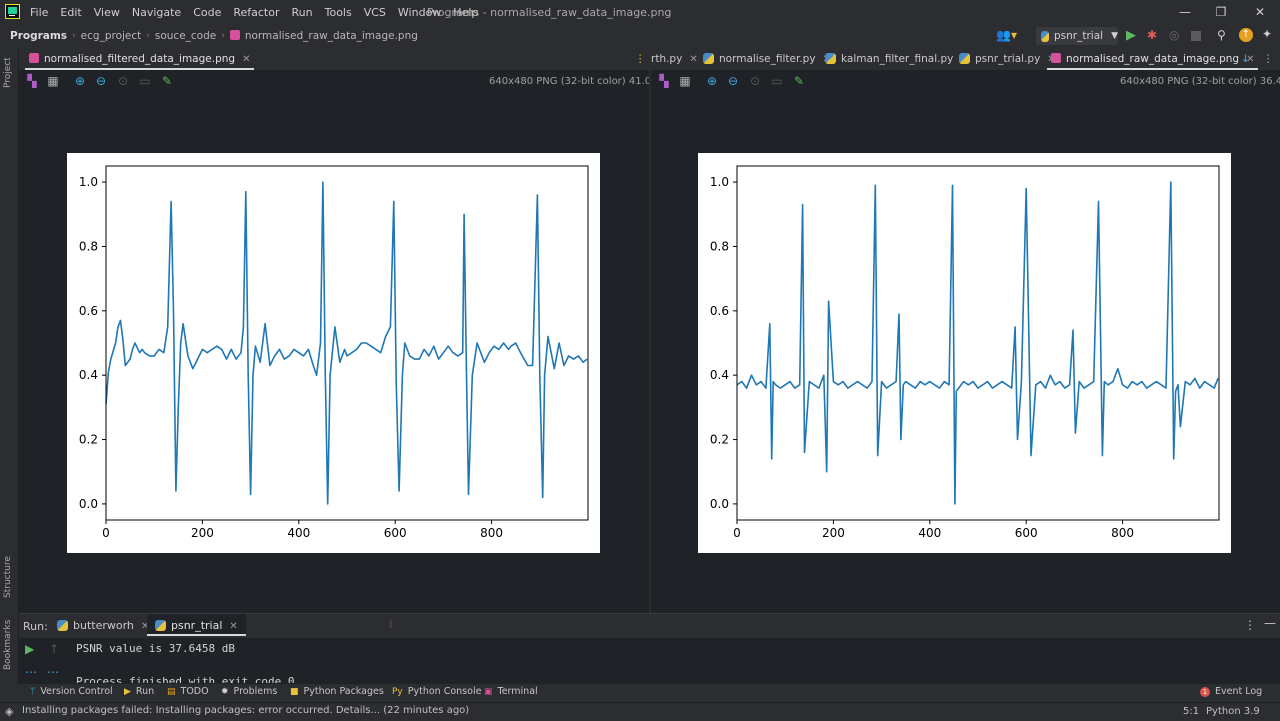 The height and width of the screenshot is (721, 1280). I want to click on tab-normalised-filtered-data-image: normalised_filtered_data_image.png ✕, so click(140, 59).